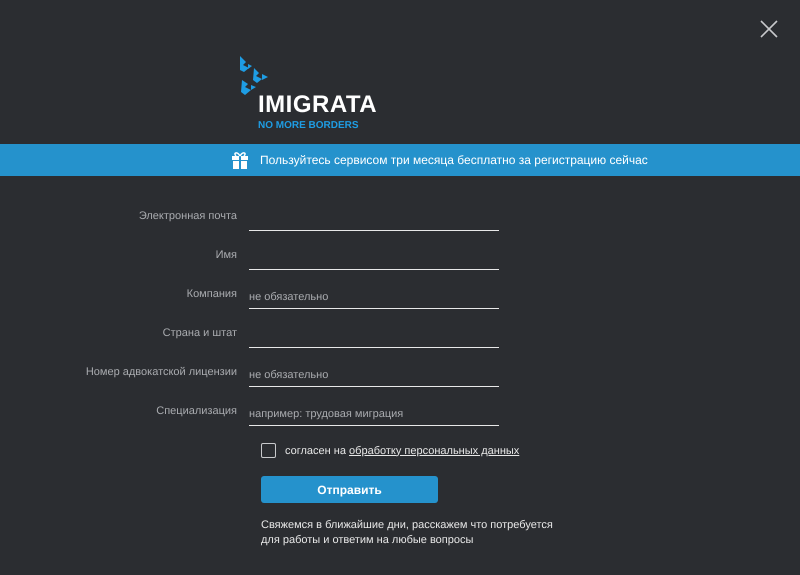  Describe the element at coordinates (308, 125) in the screenshot. I see `logo-tagline: NO MORE BORDERS` at that location.